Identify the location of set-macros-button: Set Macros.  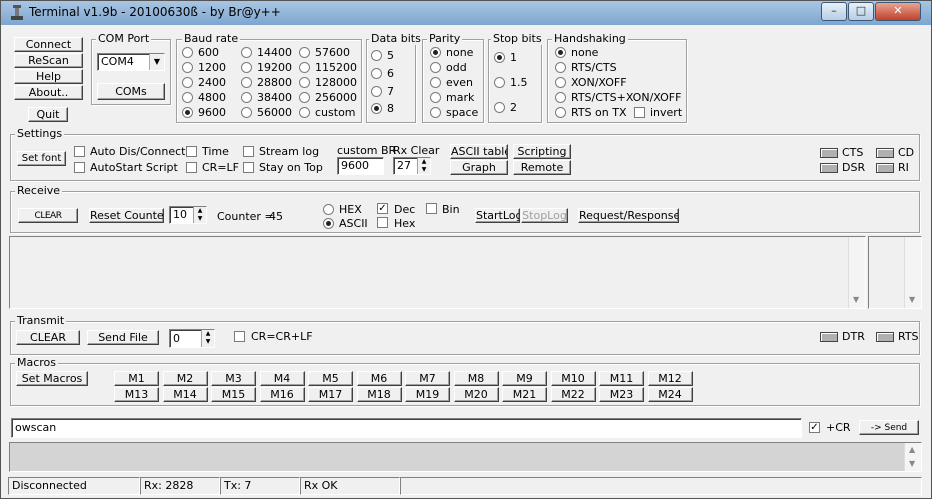
(52, 378).